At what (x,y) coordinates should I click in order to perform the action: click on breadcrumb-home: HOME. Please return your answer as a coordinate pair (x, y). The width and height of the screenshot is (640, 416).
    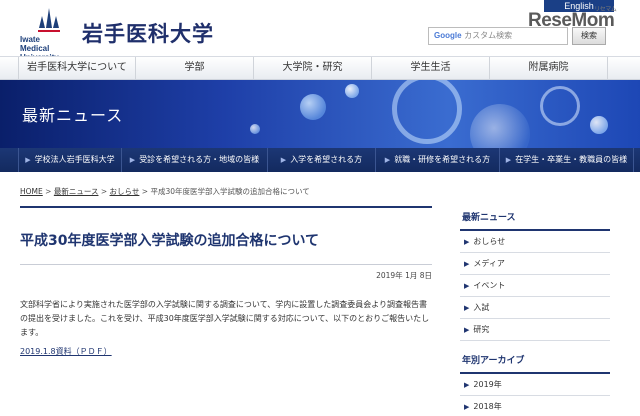
    Looking at the image, I should click on (31, 191).